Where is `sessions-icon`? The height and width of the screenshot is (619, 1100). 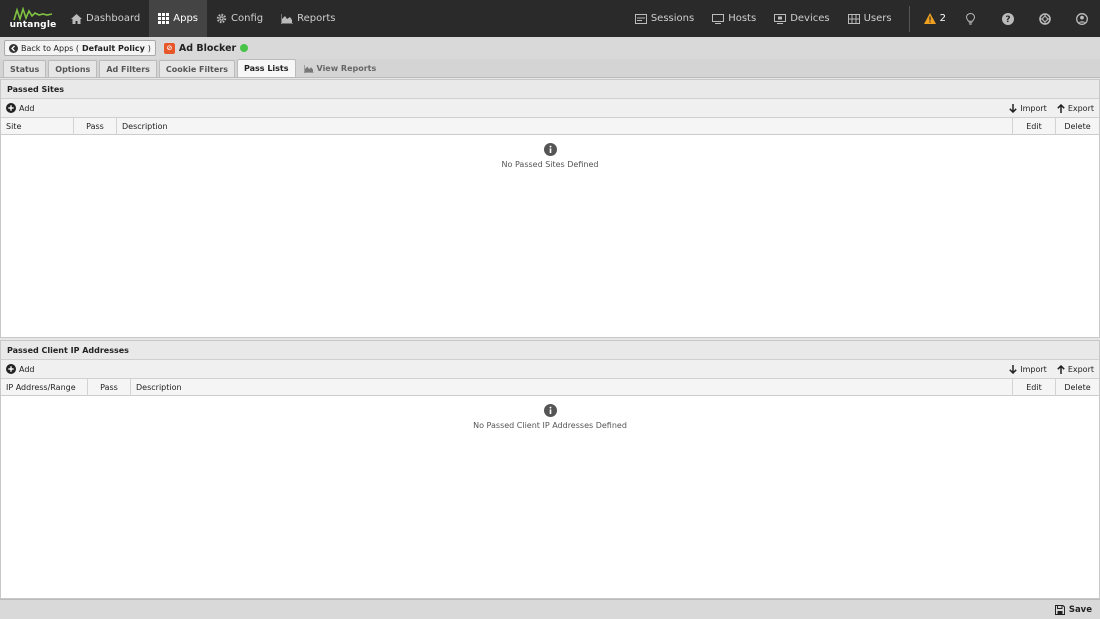 sessions-icon is located at coordinates (640, 18).